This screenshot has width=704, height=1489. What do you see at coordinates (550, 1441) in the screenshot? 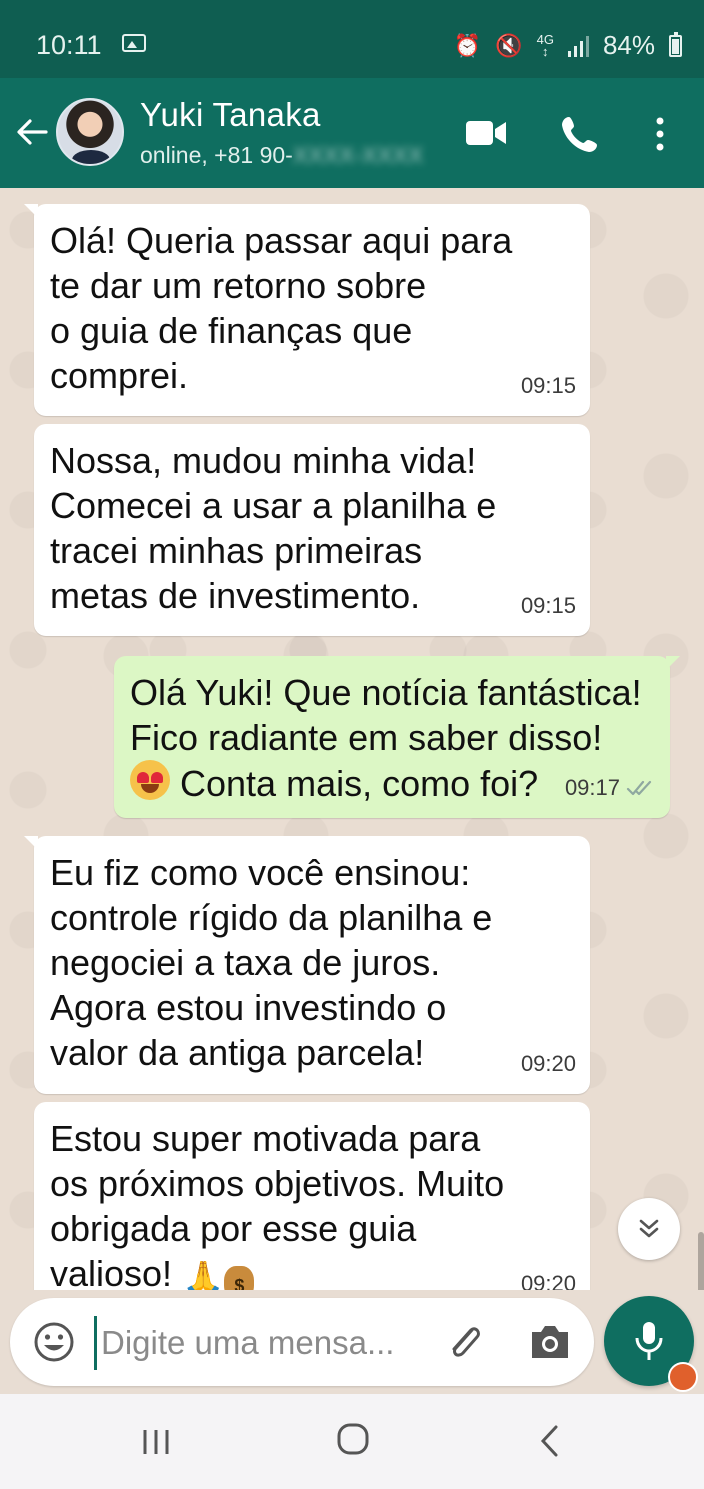
I see `back-icon` at bounding box center [550, 1441].